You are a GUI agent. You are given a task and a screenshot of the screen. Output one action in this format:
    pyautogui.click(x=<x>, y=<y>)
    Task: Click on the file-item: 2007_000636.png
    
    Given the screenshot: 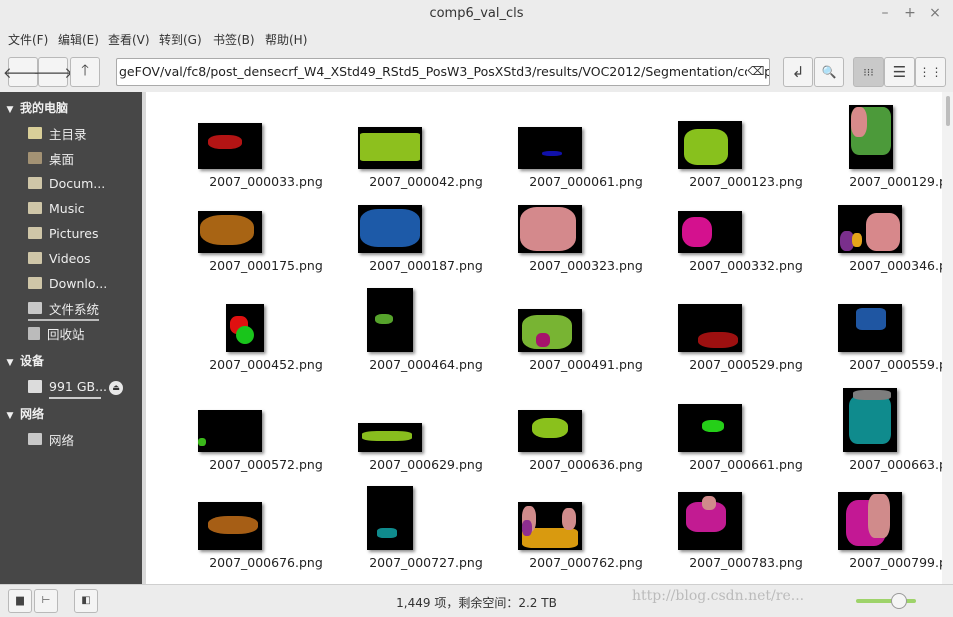 What is the action you would take?
    pyautogui.click(x=586, y=430)
    